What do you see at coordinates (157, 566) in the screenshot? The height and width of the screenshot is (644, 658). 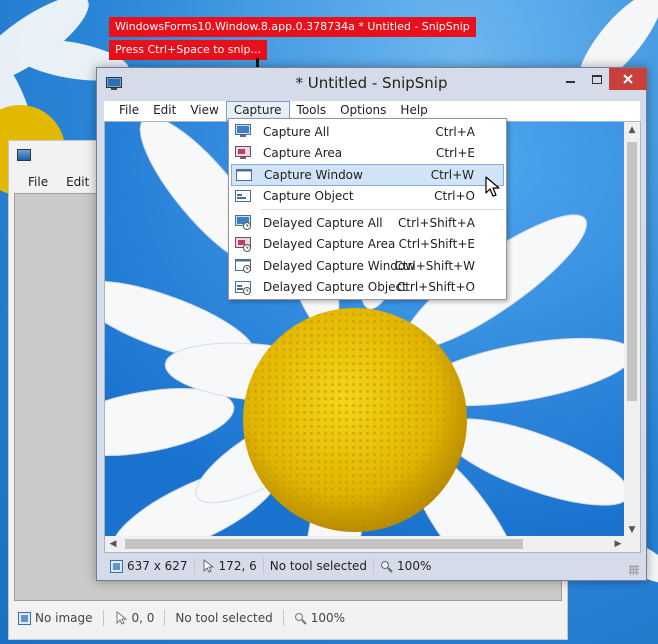 I see `image-size: 637 x 627` at bounding box center [157, 566].